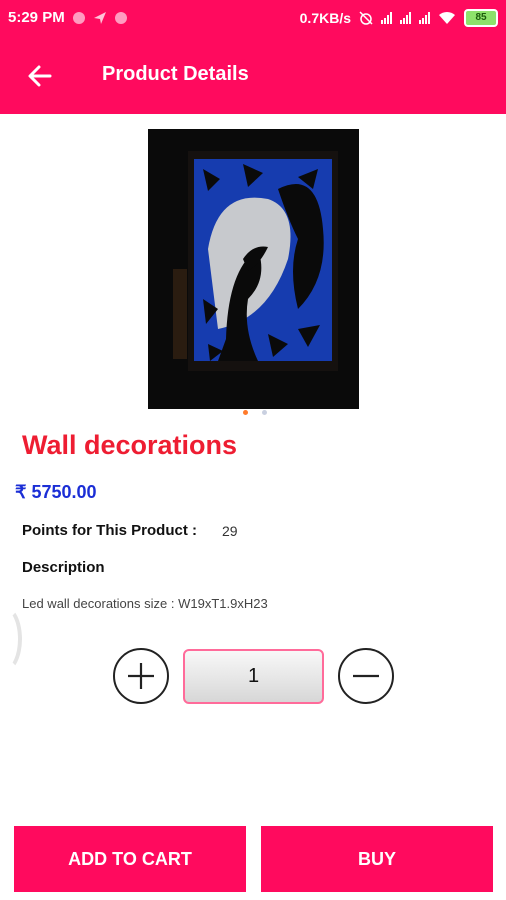 Image resolution: width=506 pixels, height=900 pixels. What do you see at coordinates (366, 18) in the screenshot?
I see `alarm-off-icon` at bounding box center [366, 18].